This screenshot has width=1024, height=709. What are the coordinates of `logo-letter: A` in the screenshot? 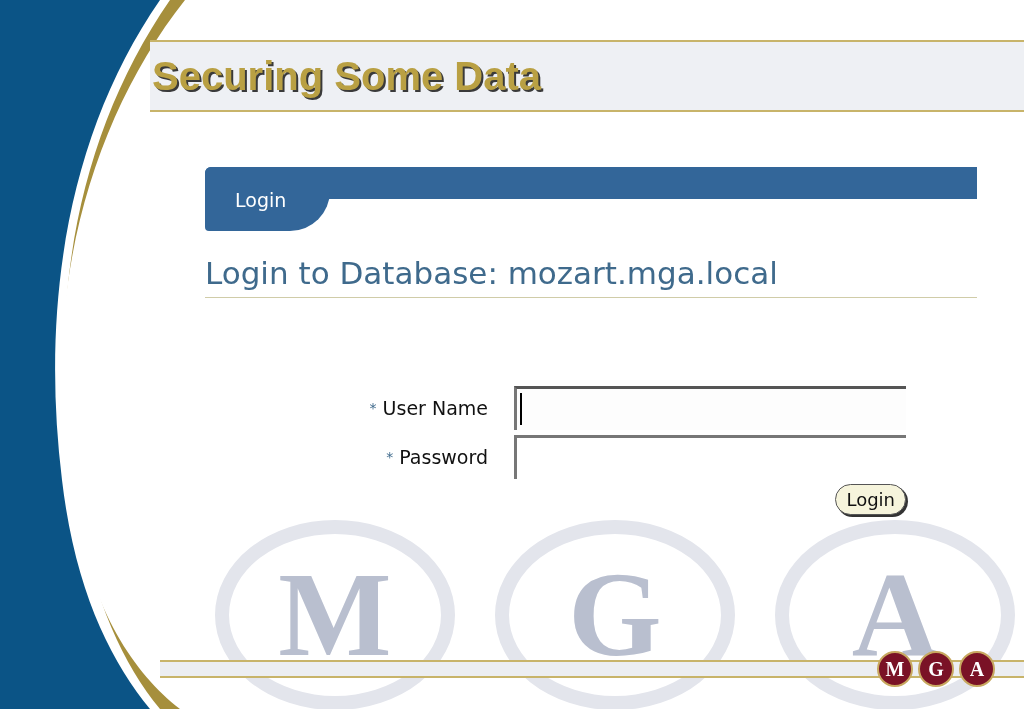 It's located at (977, 669).